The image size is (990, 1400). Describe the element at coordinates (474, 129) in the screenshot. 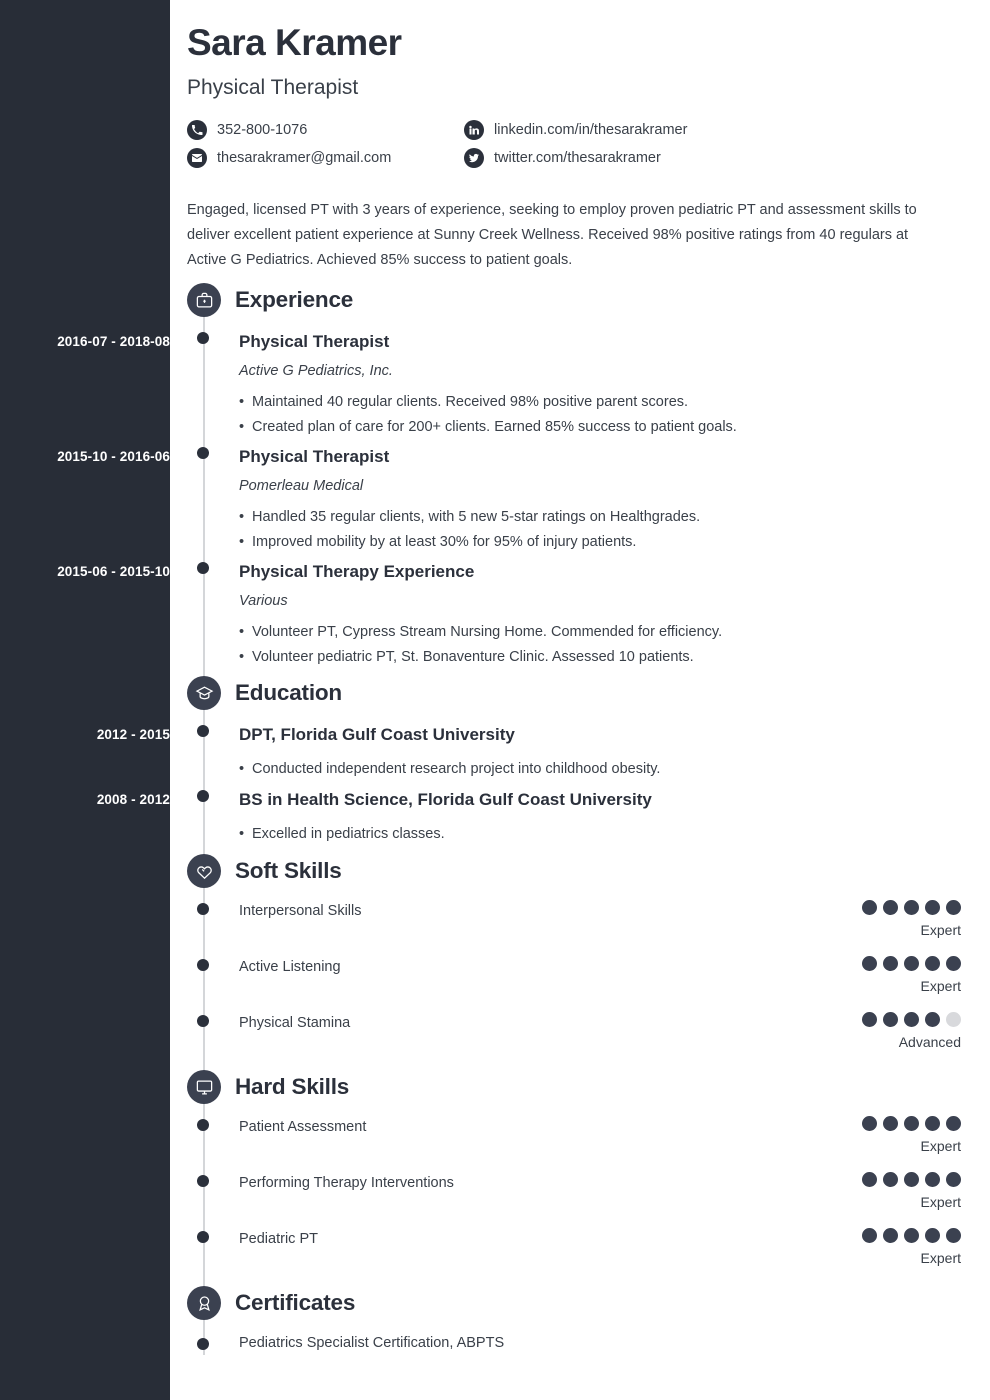

I see `linkedin-icon` at that location.